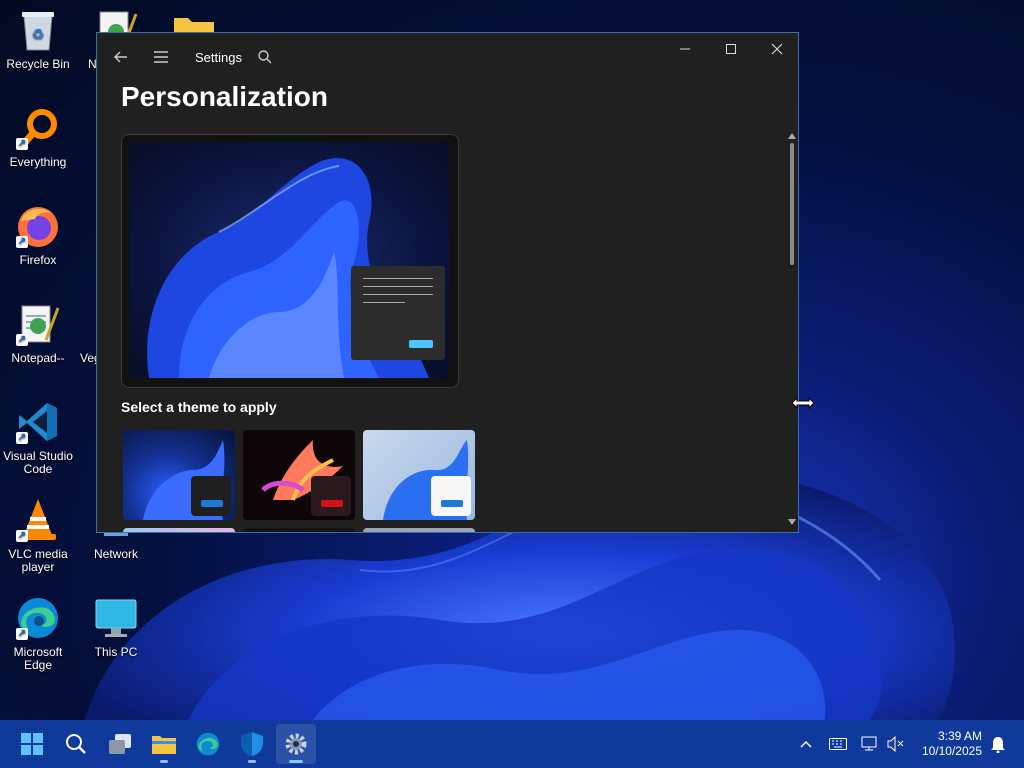 The image size is (1024, 768). What do you see at coordinates (299, 530) in the screenshot?
I see `theme-tile-dark` at bounding box center [299, 530].